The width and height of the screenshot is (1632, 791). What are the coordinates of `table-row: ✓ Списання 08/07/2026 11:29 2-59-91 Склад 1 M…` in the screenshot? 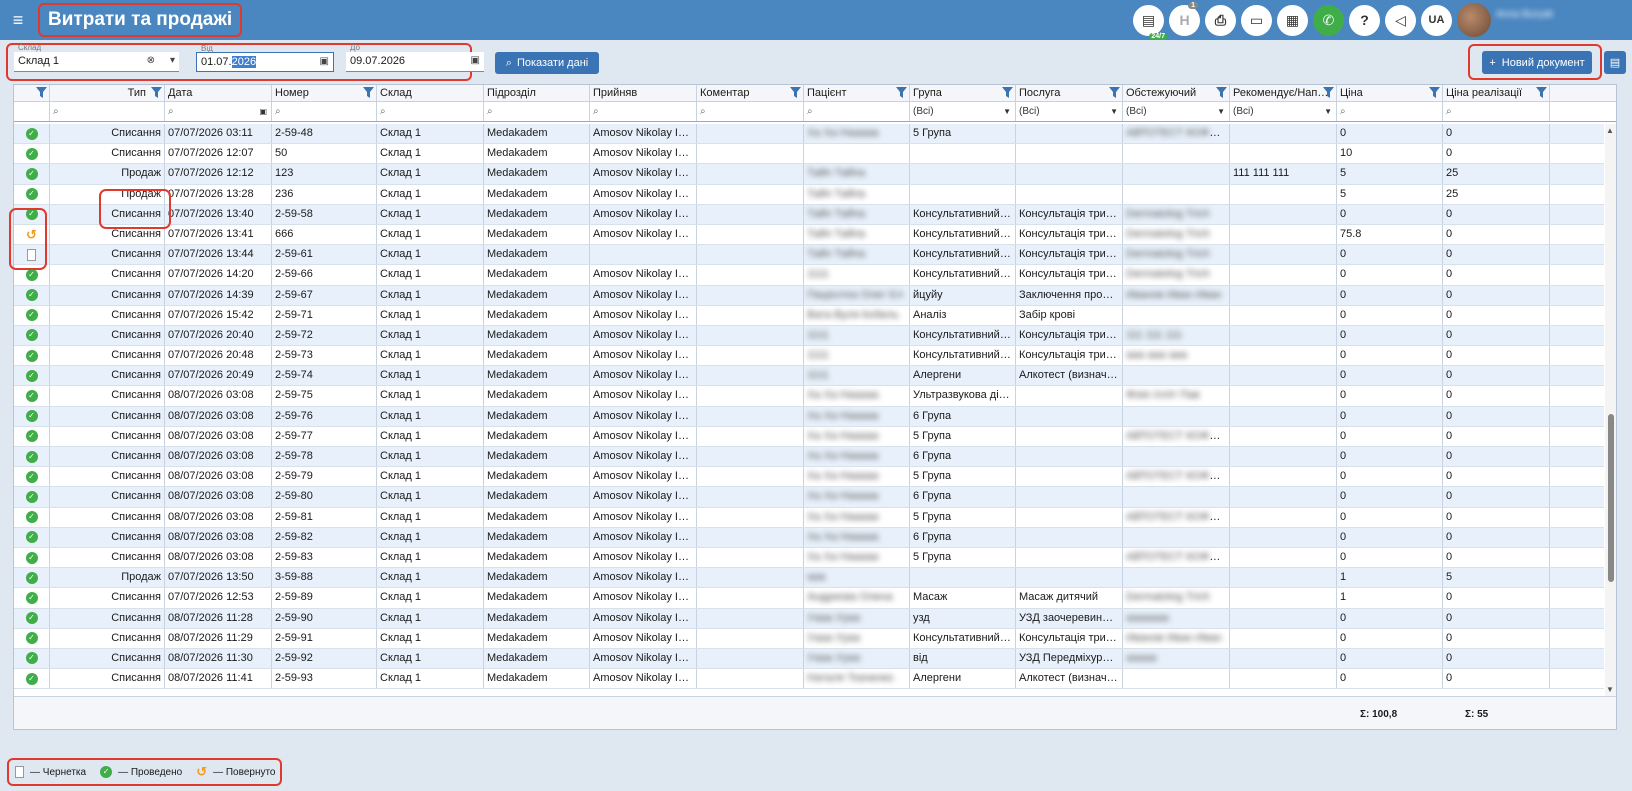 It's located at (809, 638).